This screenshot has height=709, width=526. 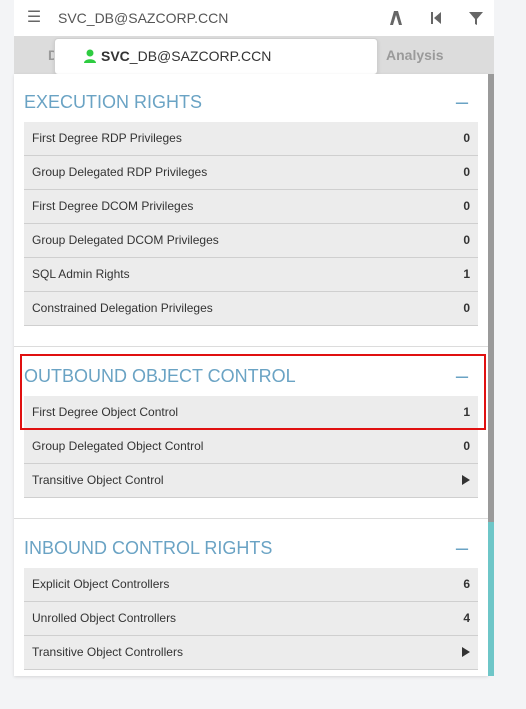 What do you see at coordinates (113, 102) in the screenshot?
I see `section-title: EXECUTION RIGHTS` at bounding box center [113, 102].